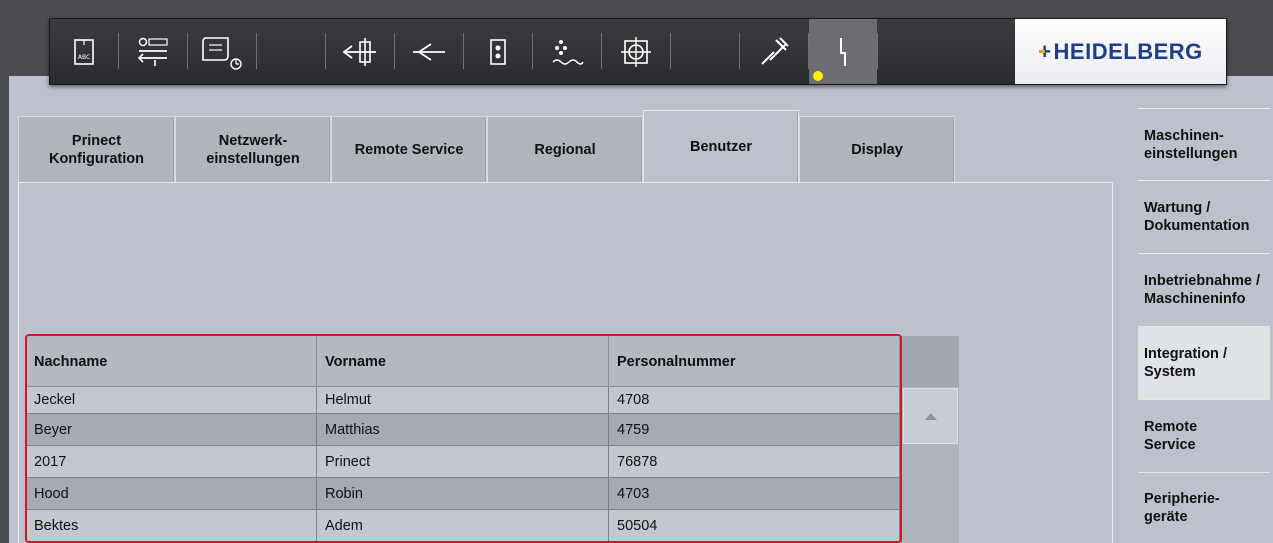  What do you see at coordinates (930, 361) in the screenshot?
I see `scrollbar-header` at bounding box center [930, 361].